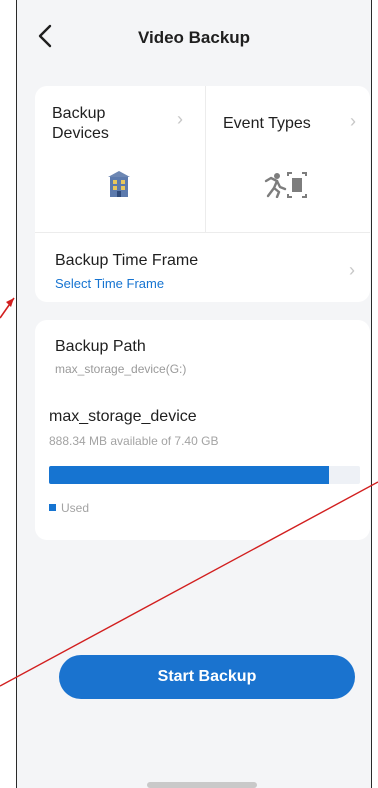 This screenshot has height=788, width=378. I want to click on start-backup-button: Start Backup, so click(207, 677).